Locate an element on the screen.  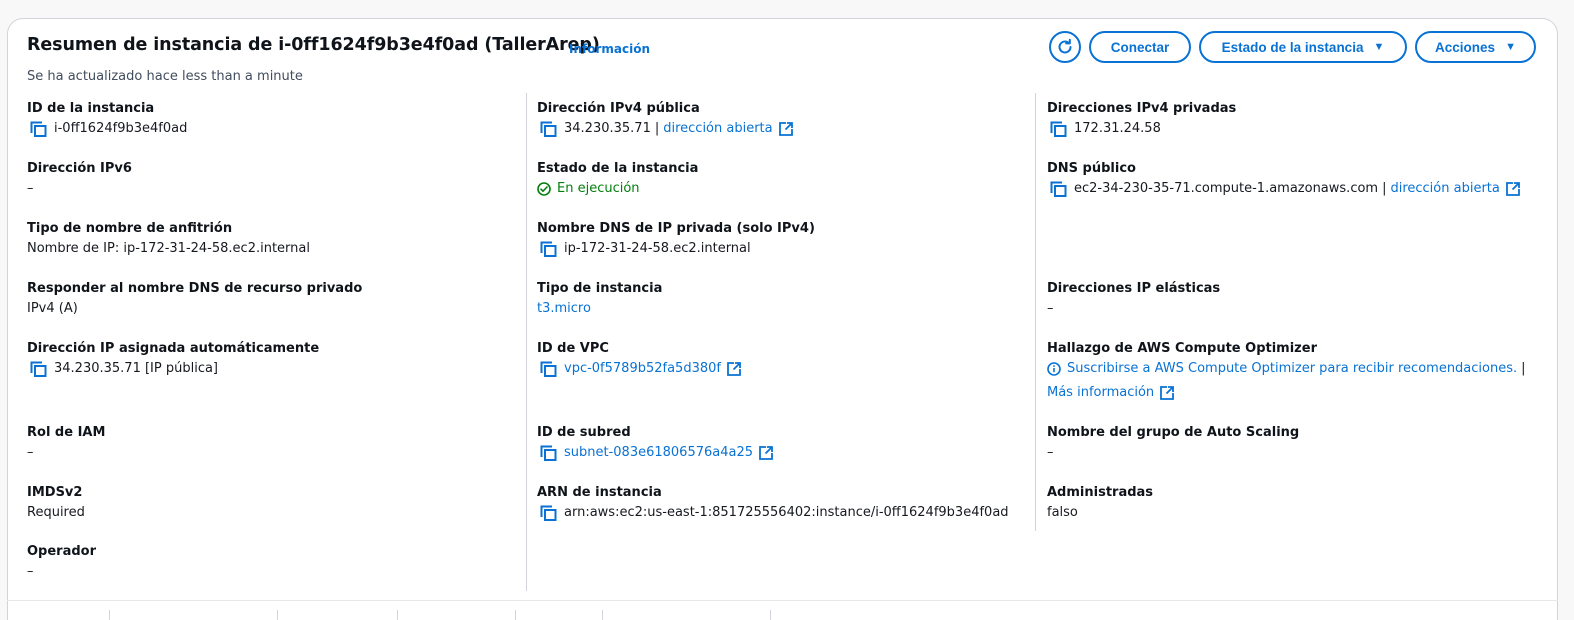
field-elastic-ip: Direcciones IP elásticas – is located at coordinates (1133, 299).